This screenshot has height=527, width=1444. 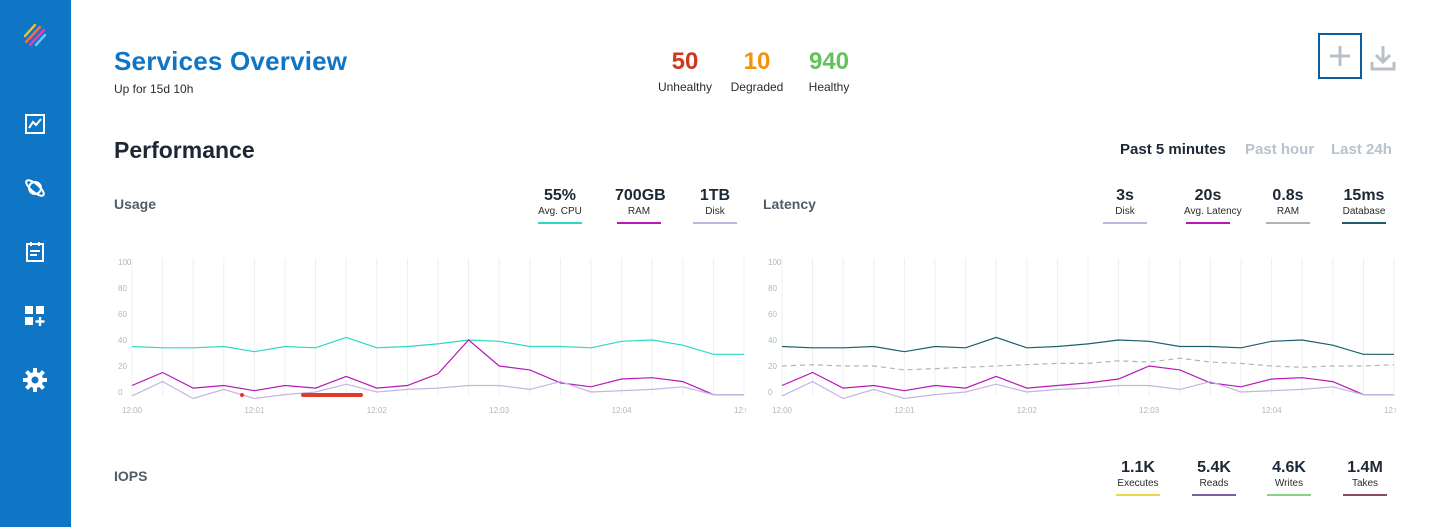 What do you see at coordinates (829, 87) in the screenshot?
I see `stat-label: Healthy` at bounding box center [829, 87].